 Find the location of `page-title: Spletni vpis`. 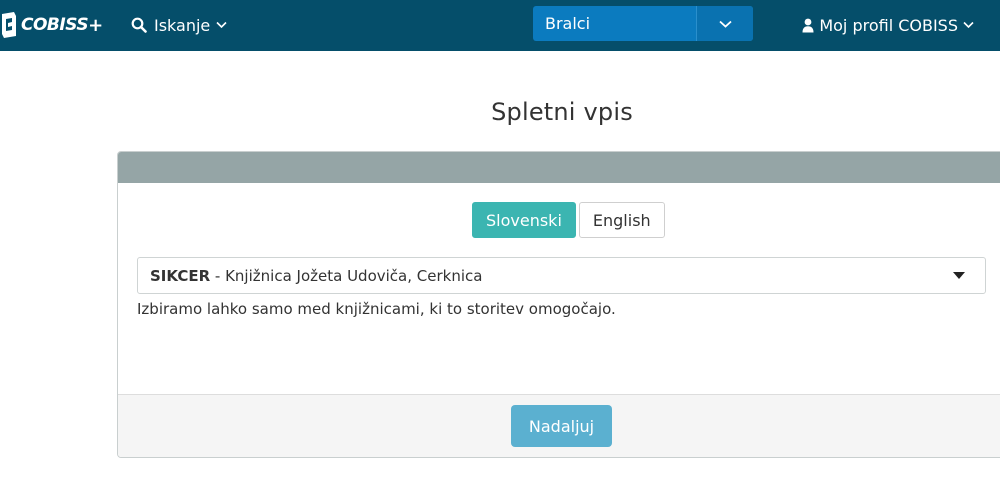

page-title: Spletni vpis is located at coordinates (562, 112).